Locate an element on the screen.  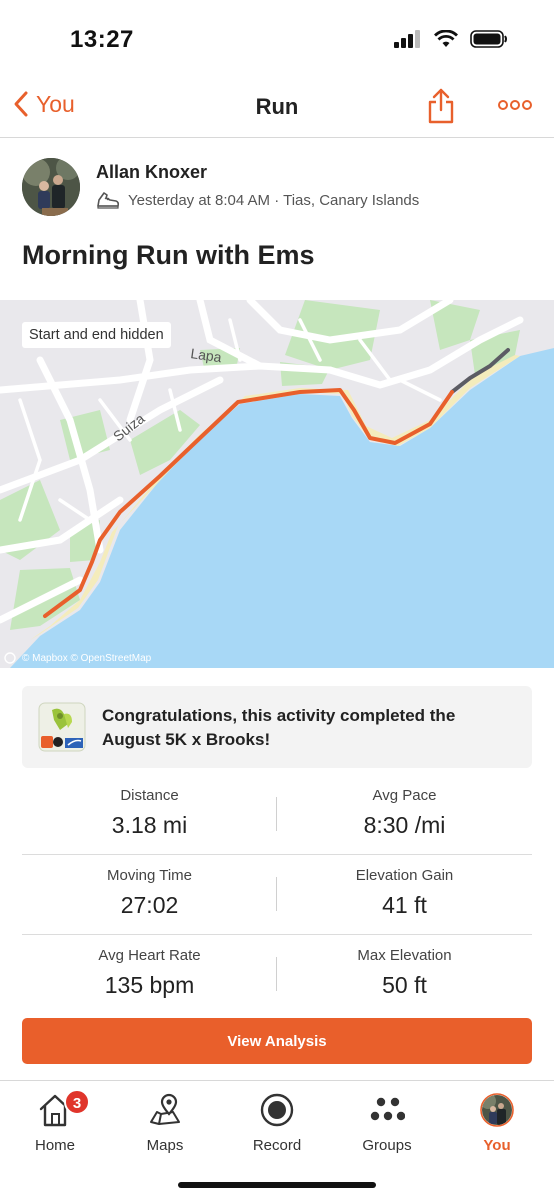
status-bar: 13:27 is located at coordinates (277, 39).